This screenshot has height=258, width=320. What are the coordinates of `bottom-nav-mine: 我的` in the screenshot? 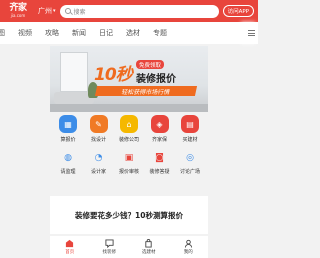 It's located at (188, 247).